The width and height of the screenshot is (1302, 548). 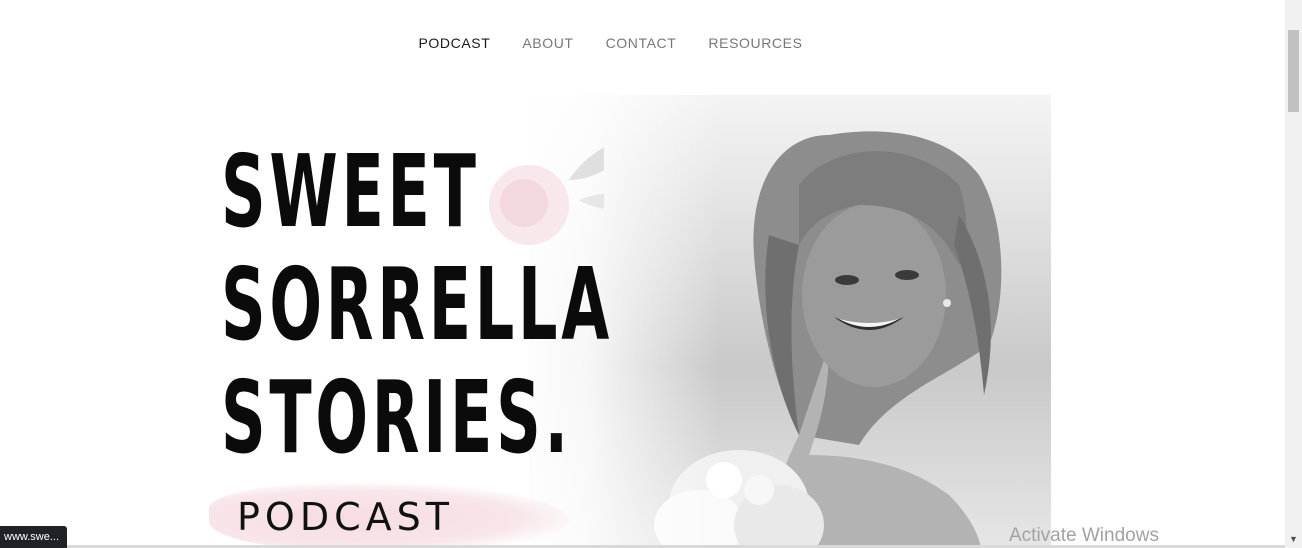 I want to click on hero-subtitle: PODCAST, so click(x=345, y=517).